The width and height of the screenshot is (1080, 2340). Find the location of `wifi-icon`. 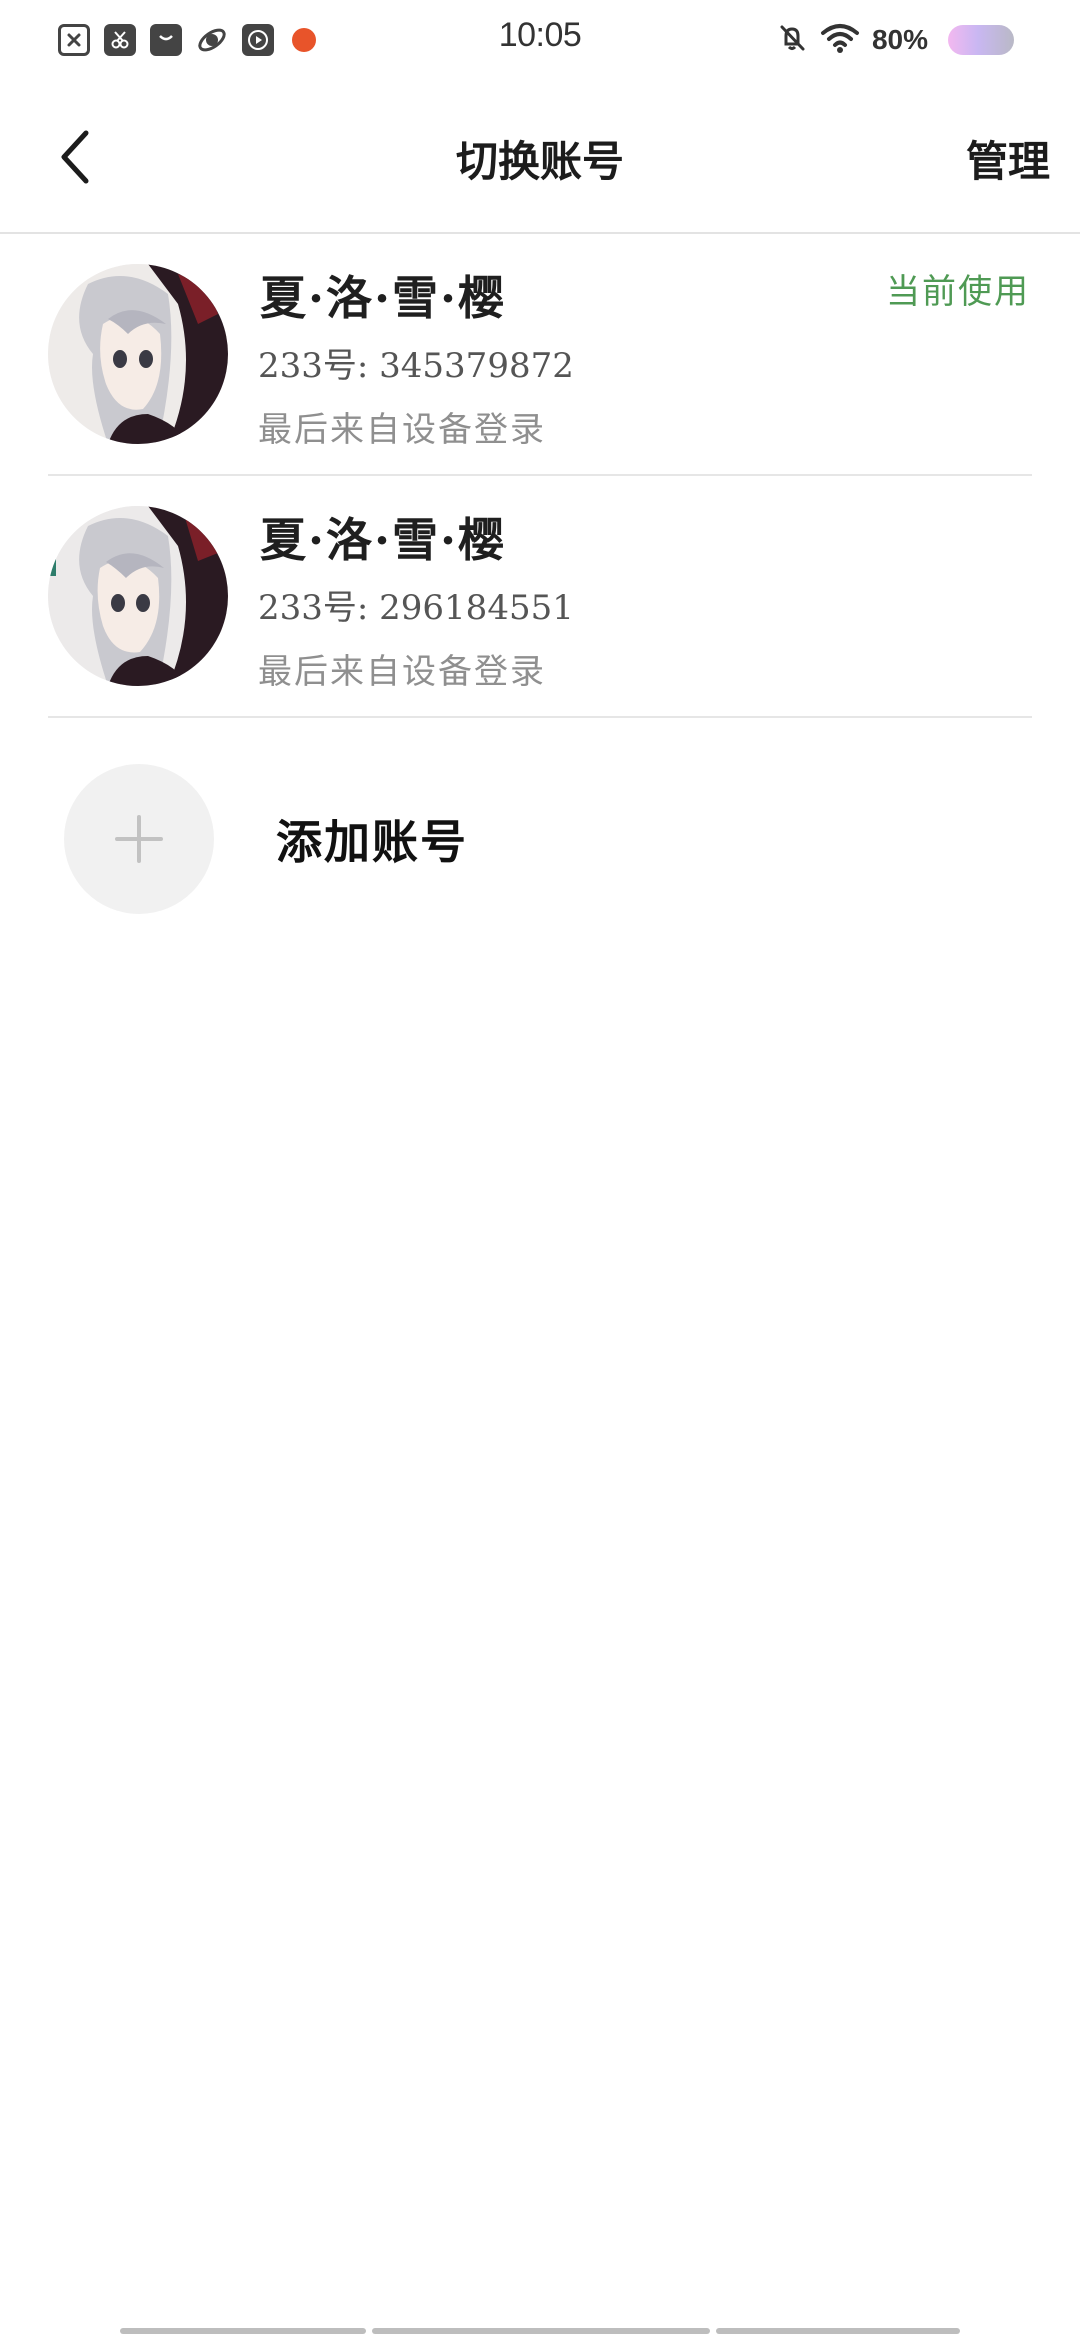

wifi-icon is located at coordinates (840, 40).